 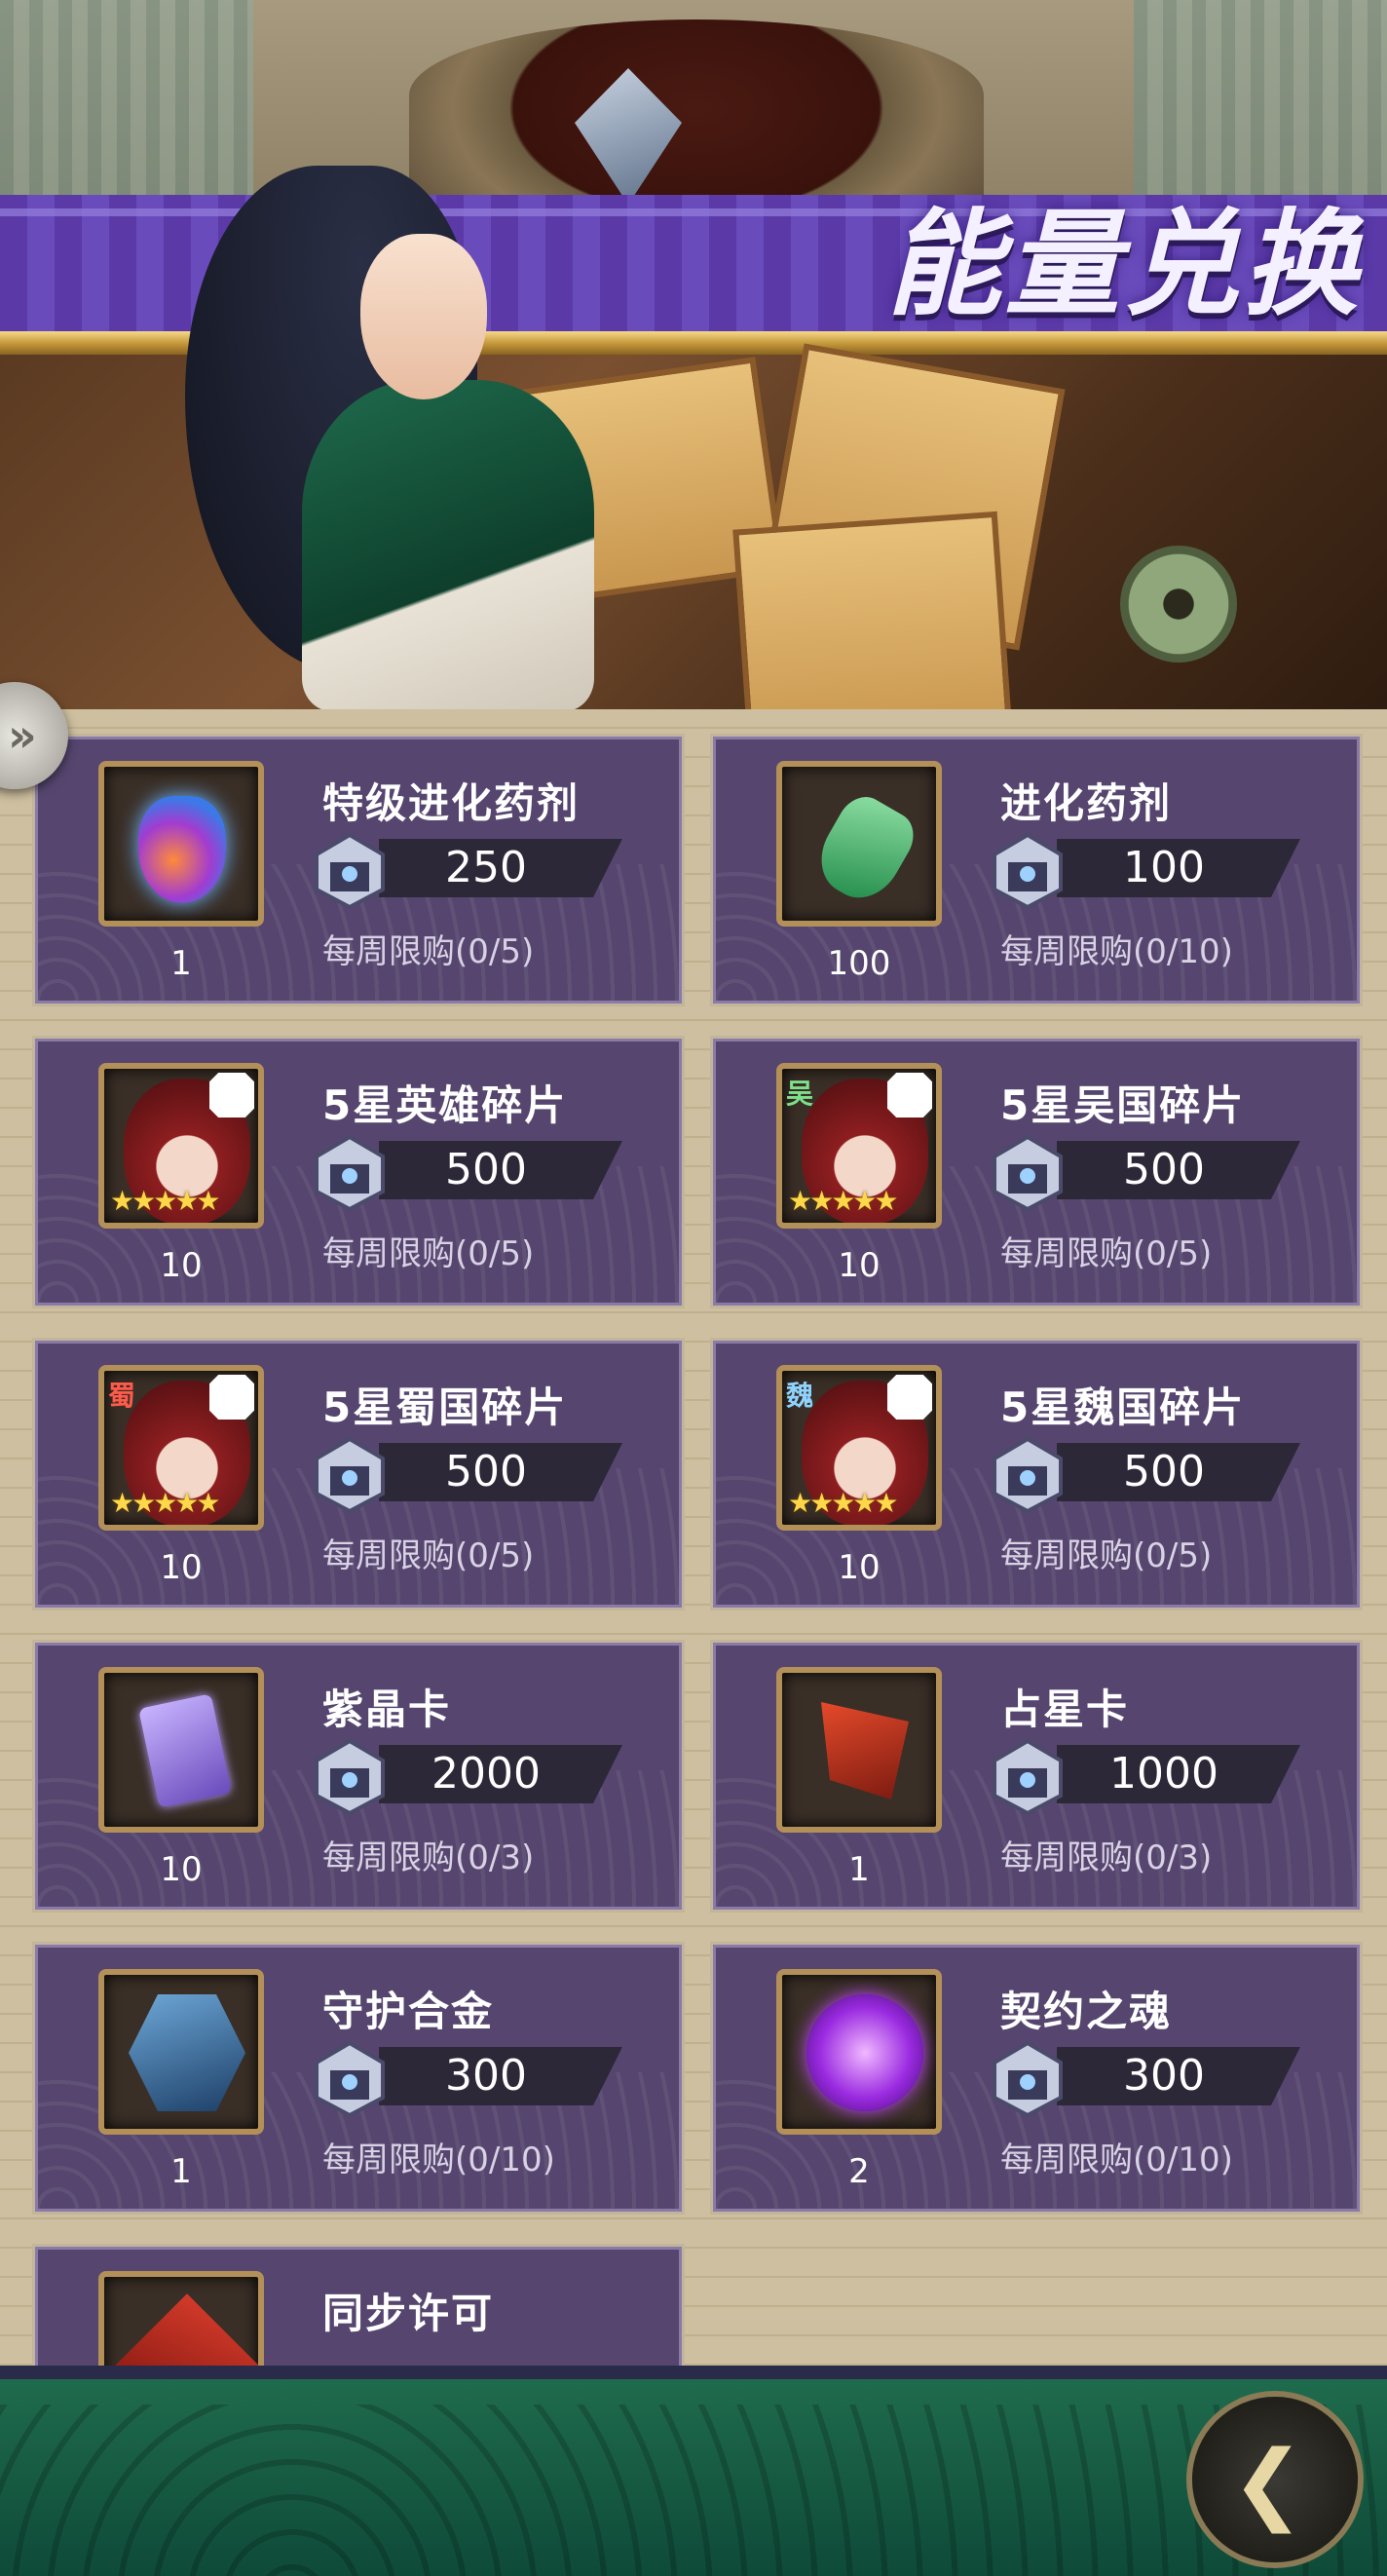 I want to click on item-name: 5星吴国碎片, so click(x=1123, y=1105).